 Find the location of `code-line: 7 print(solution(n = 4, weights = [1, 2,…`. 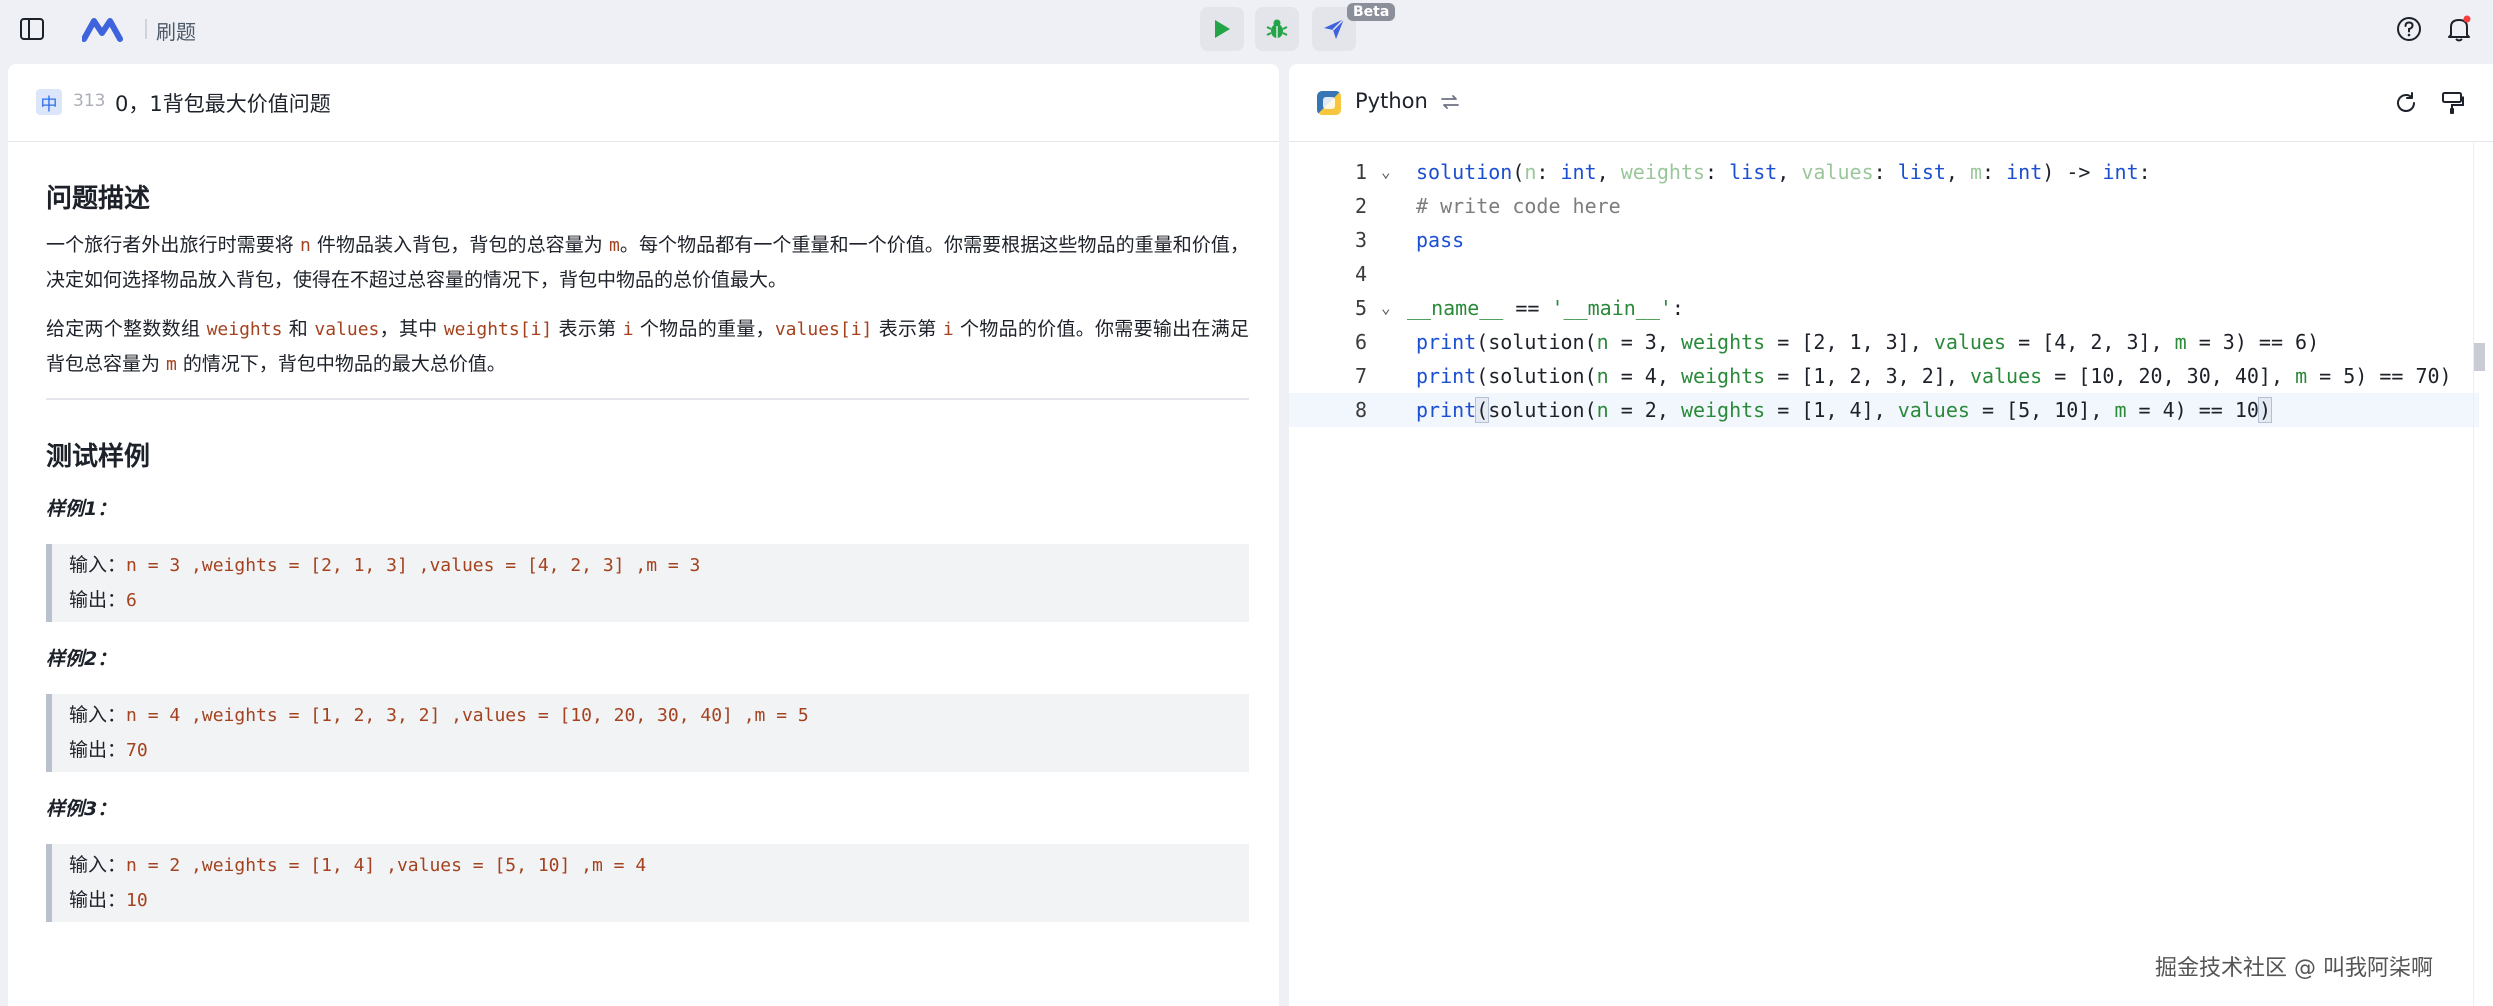

code-line: 7 print(solution(n = 4, weights = [1, 2,… is located at coordinates (1884, 376).